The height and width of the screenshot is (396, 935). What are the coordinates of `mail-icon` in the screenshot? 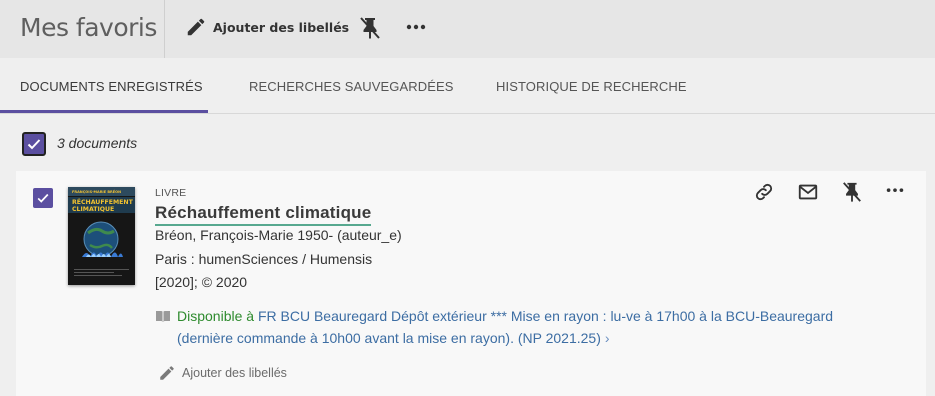 It's located at (808, 192).